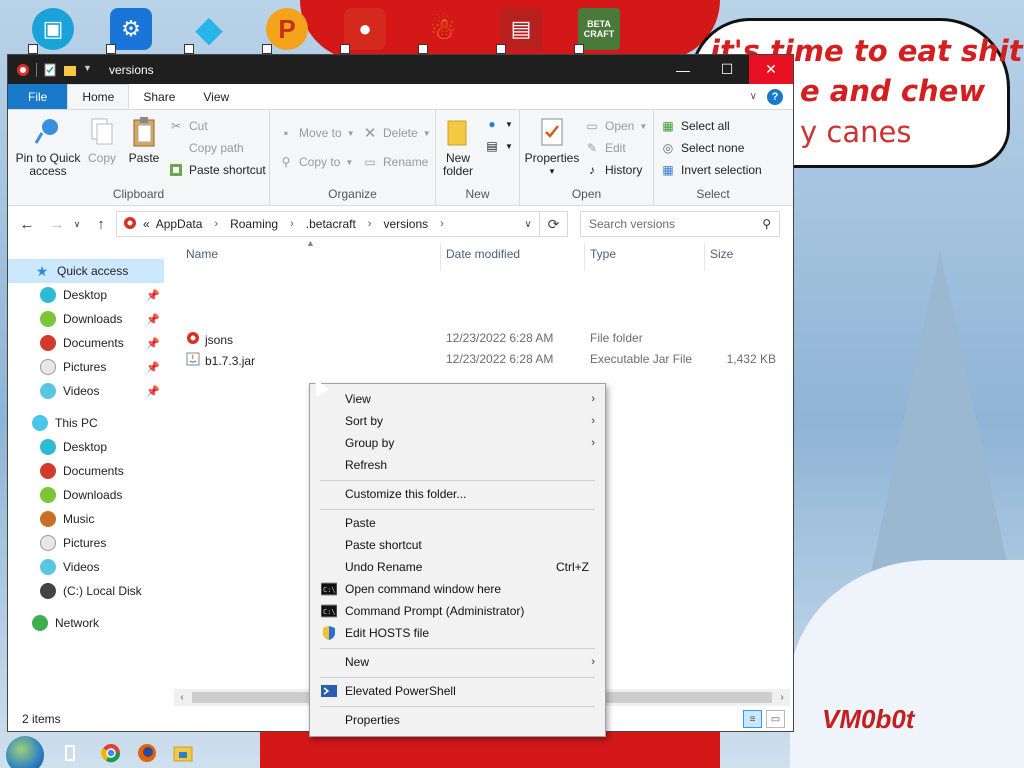 This screenshot has width=1024, height=768. Describe the element at coordinates (710, 170) in the screenshot. I see `invert-selection-button: ▦ Invert selection` at that location.